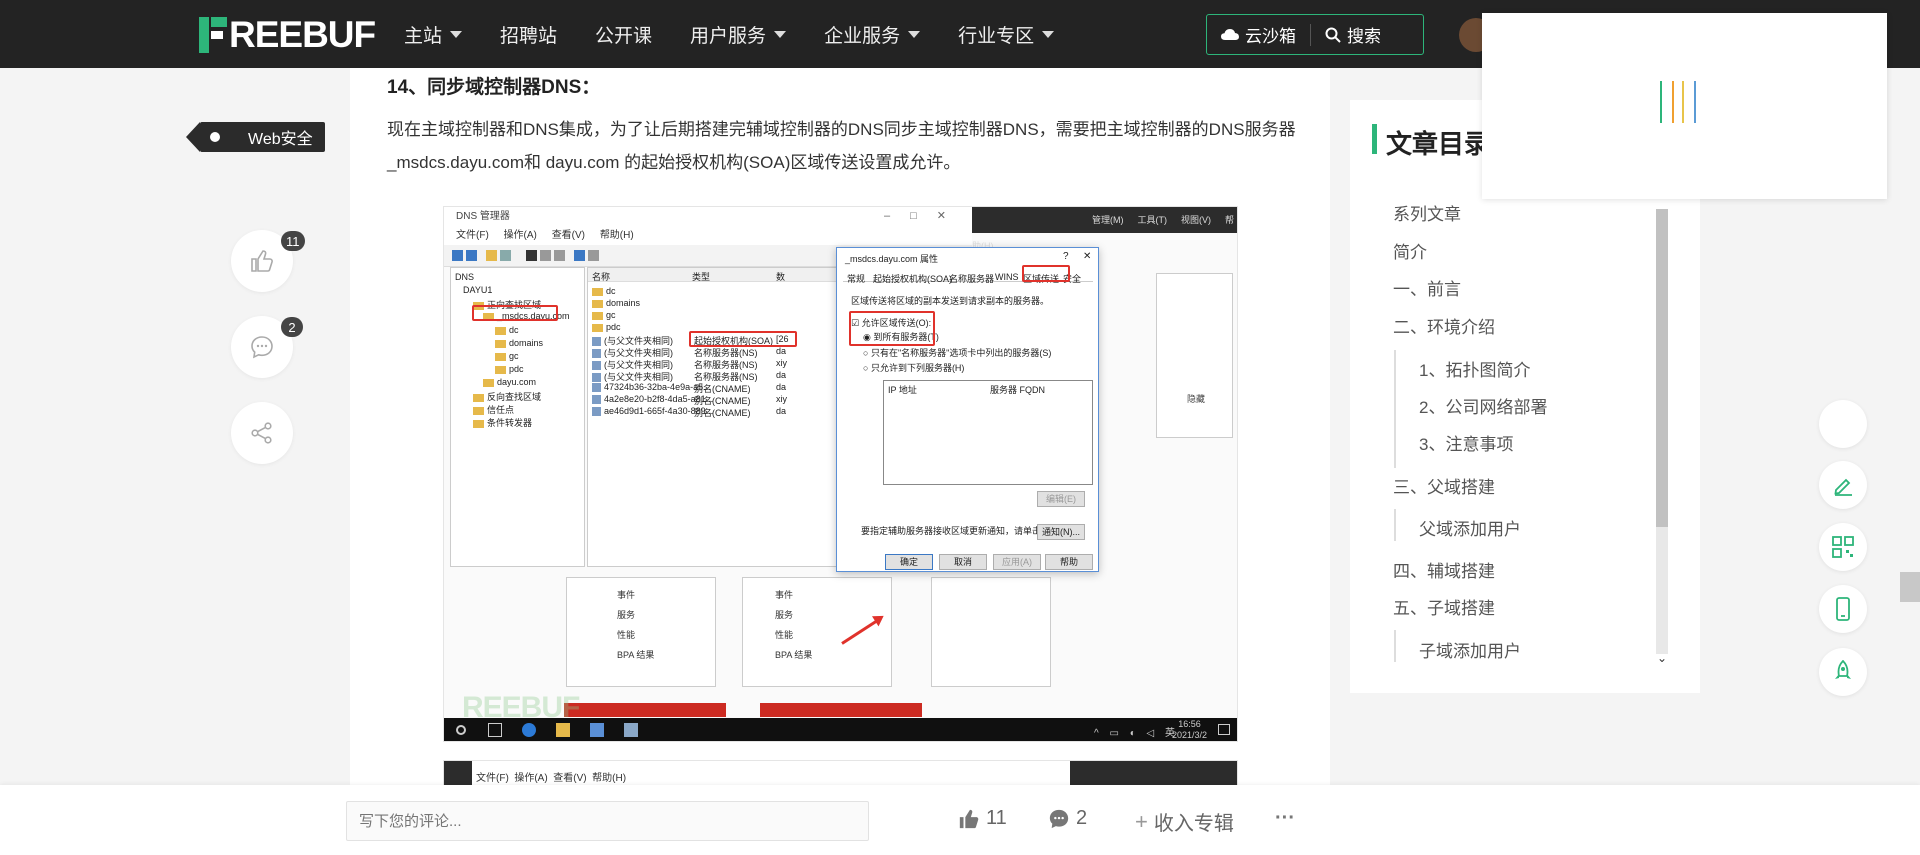 This screenshot has height=855, width=1920. What do you see at coordinates (840, 729) in the screenshot?
I see `windows-taskbar: ^ ▭ ◐ ◁ 英 16:56 2021/3/2` at bounding box center [840, 729].